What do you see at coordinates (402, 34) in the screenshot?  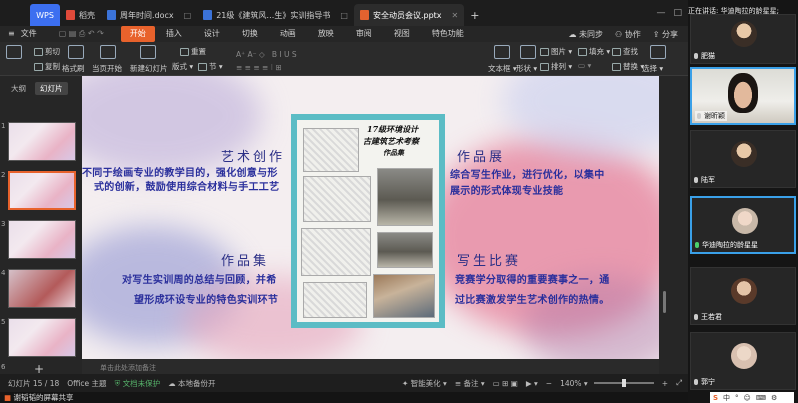 I see `menu-view: 视图` at bounding box center [402, 34].